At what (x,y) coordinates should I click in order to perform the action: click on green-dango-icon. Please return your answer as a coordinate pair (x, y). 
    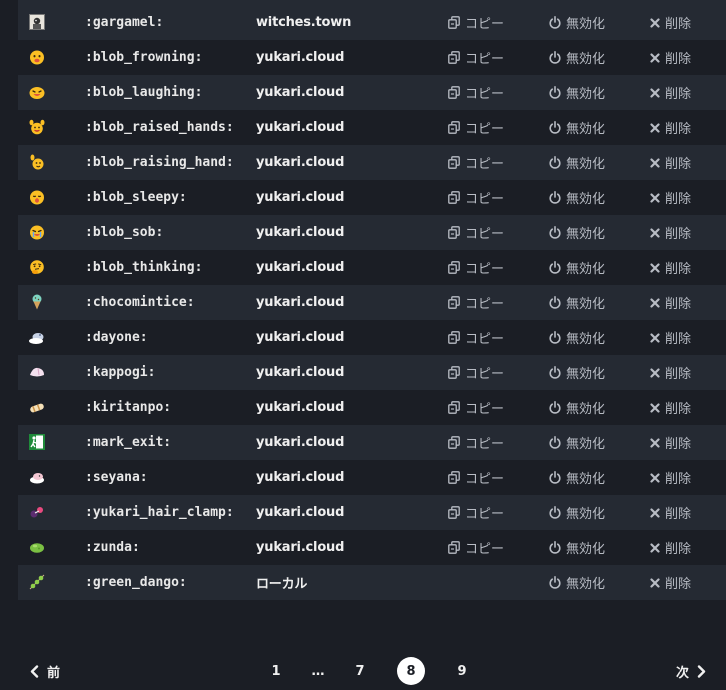
    Looking at the image, I should click on (37, 582).